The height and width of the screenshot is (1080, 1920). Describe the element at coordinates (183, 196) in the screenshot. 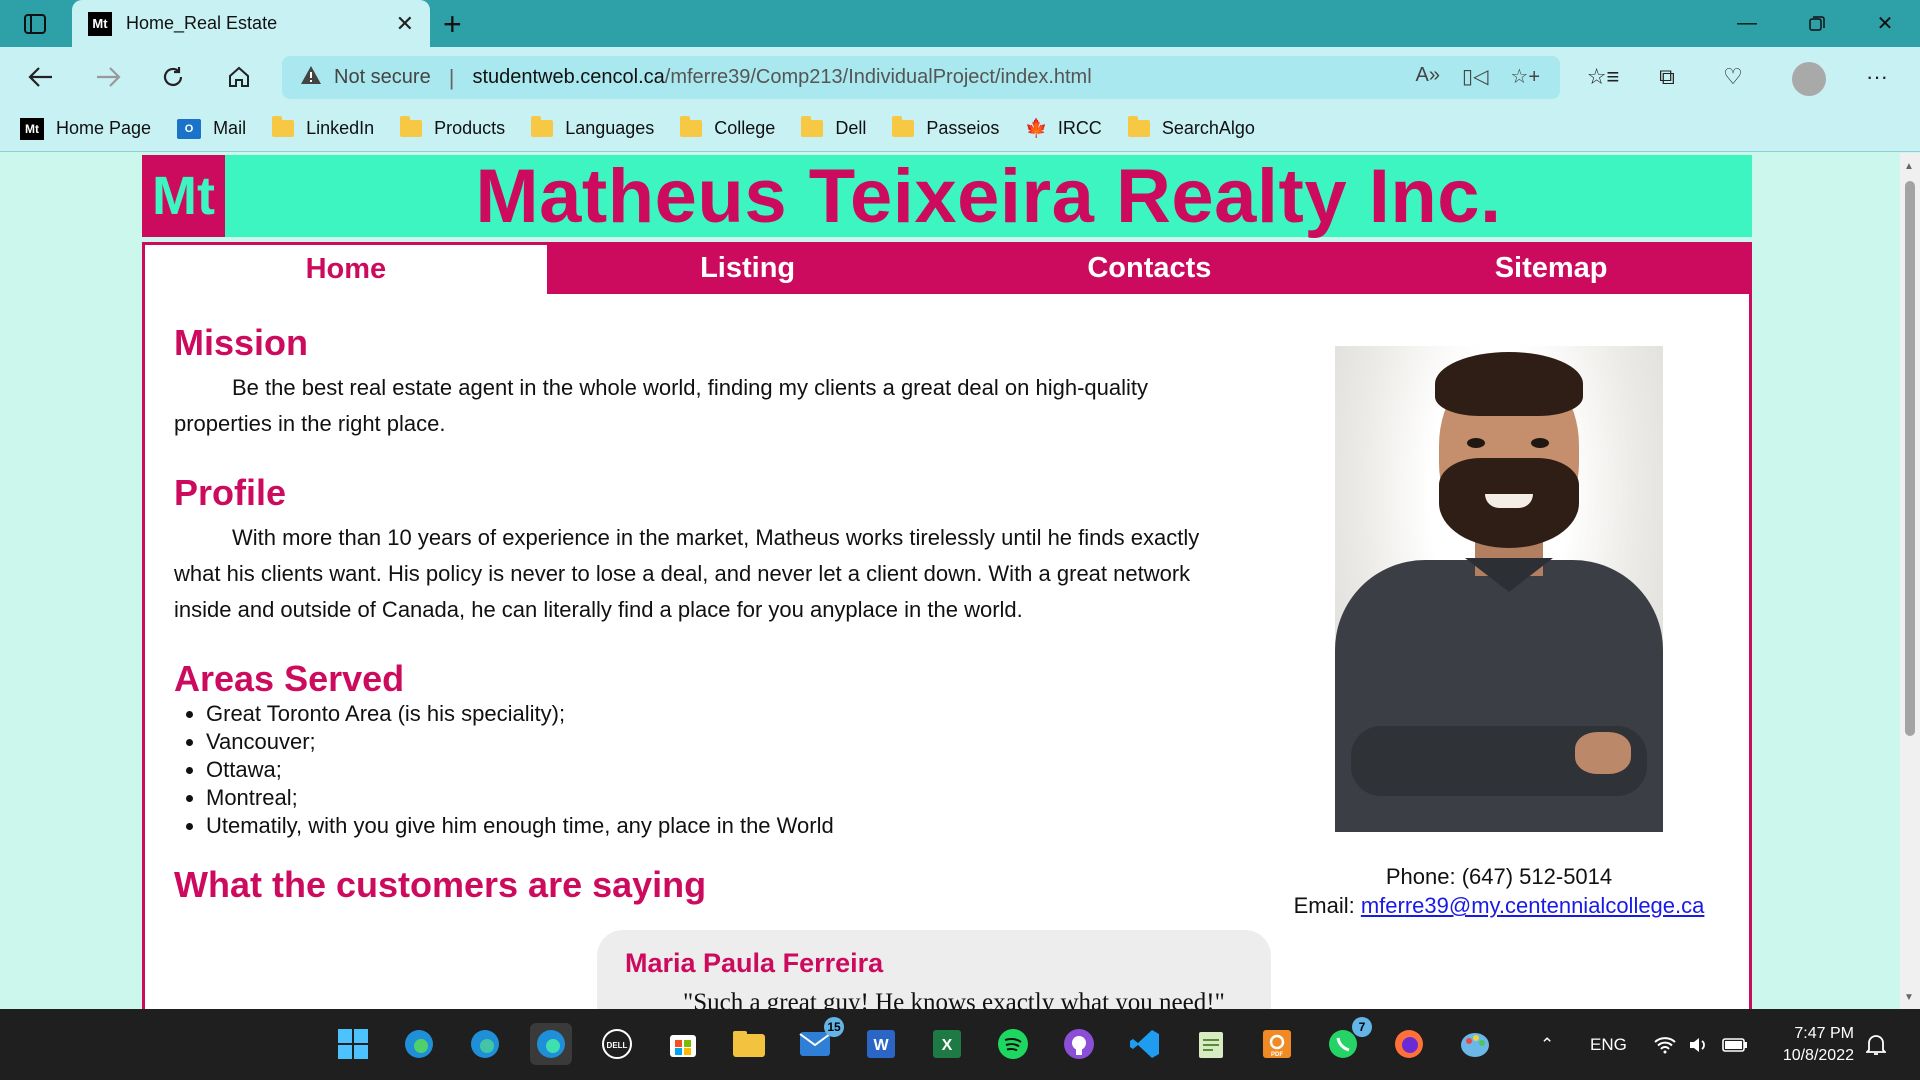

I see `site-logo: Mt` at that location.